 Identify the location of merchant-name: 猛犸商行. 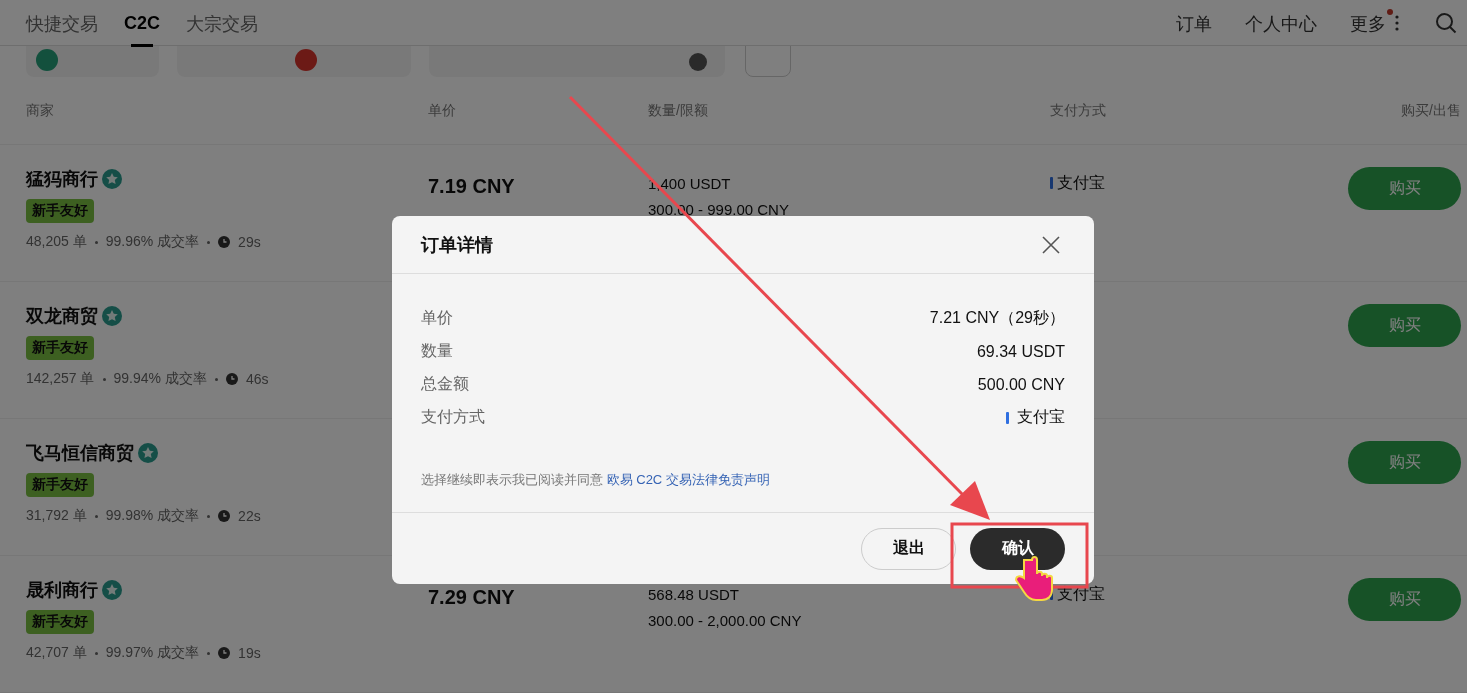
(62, 179).